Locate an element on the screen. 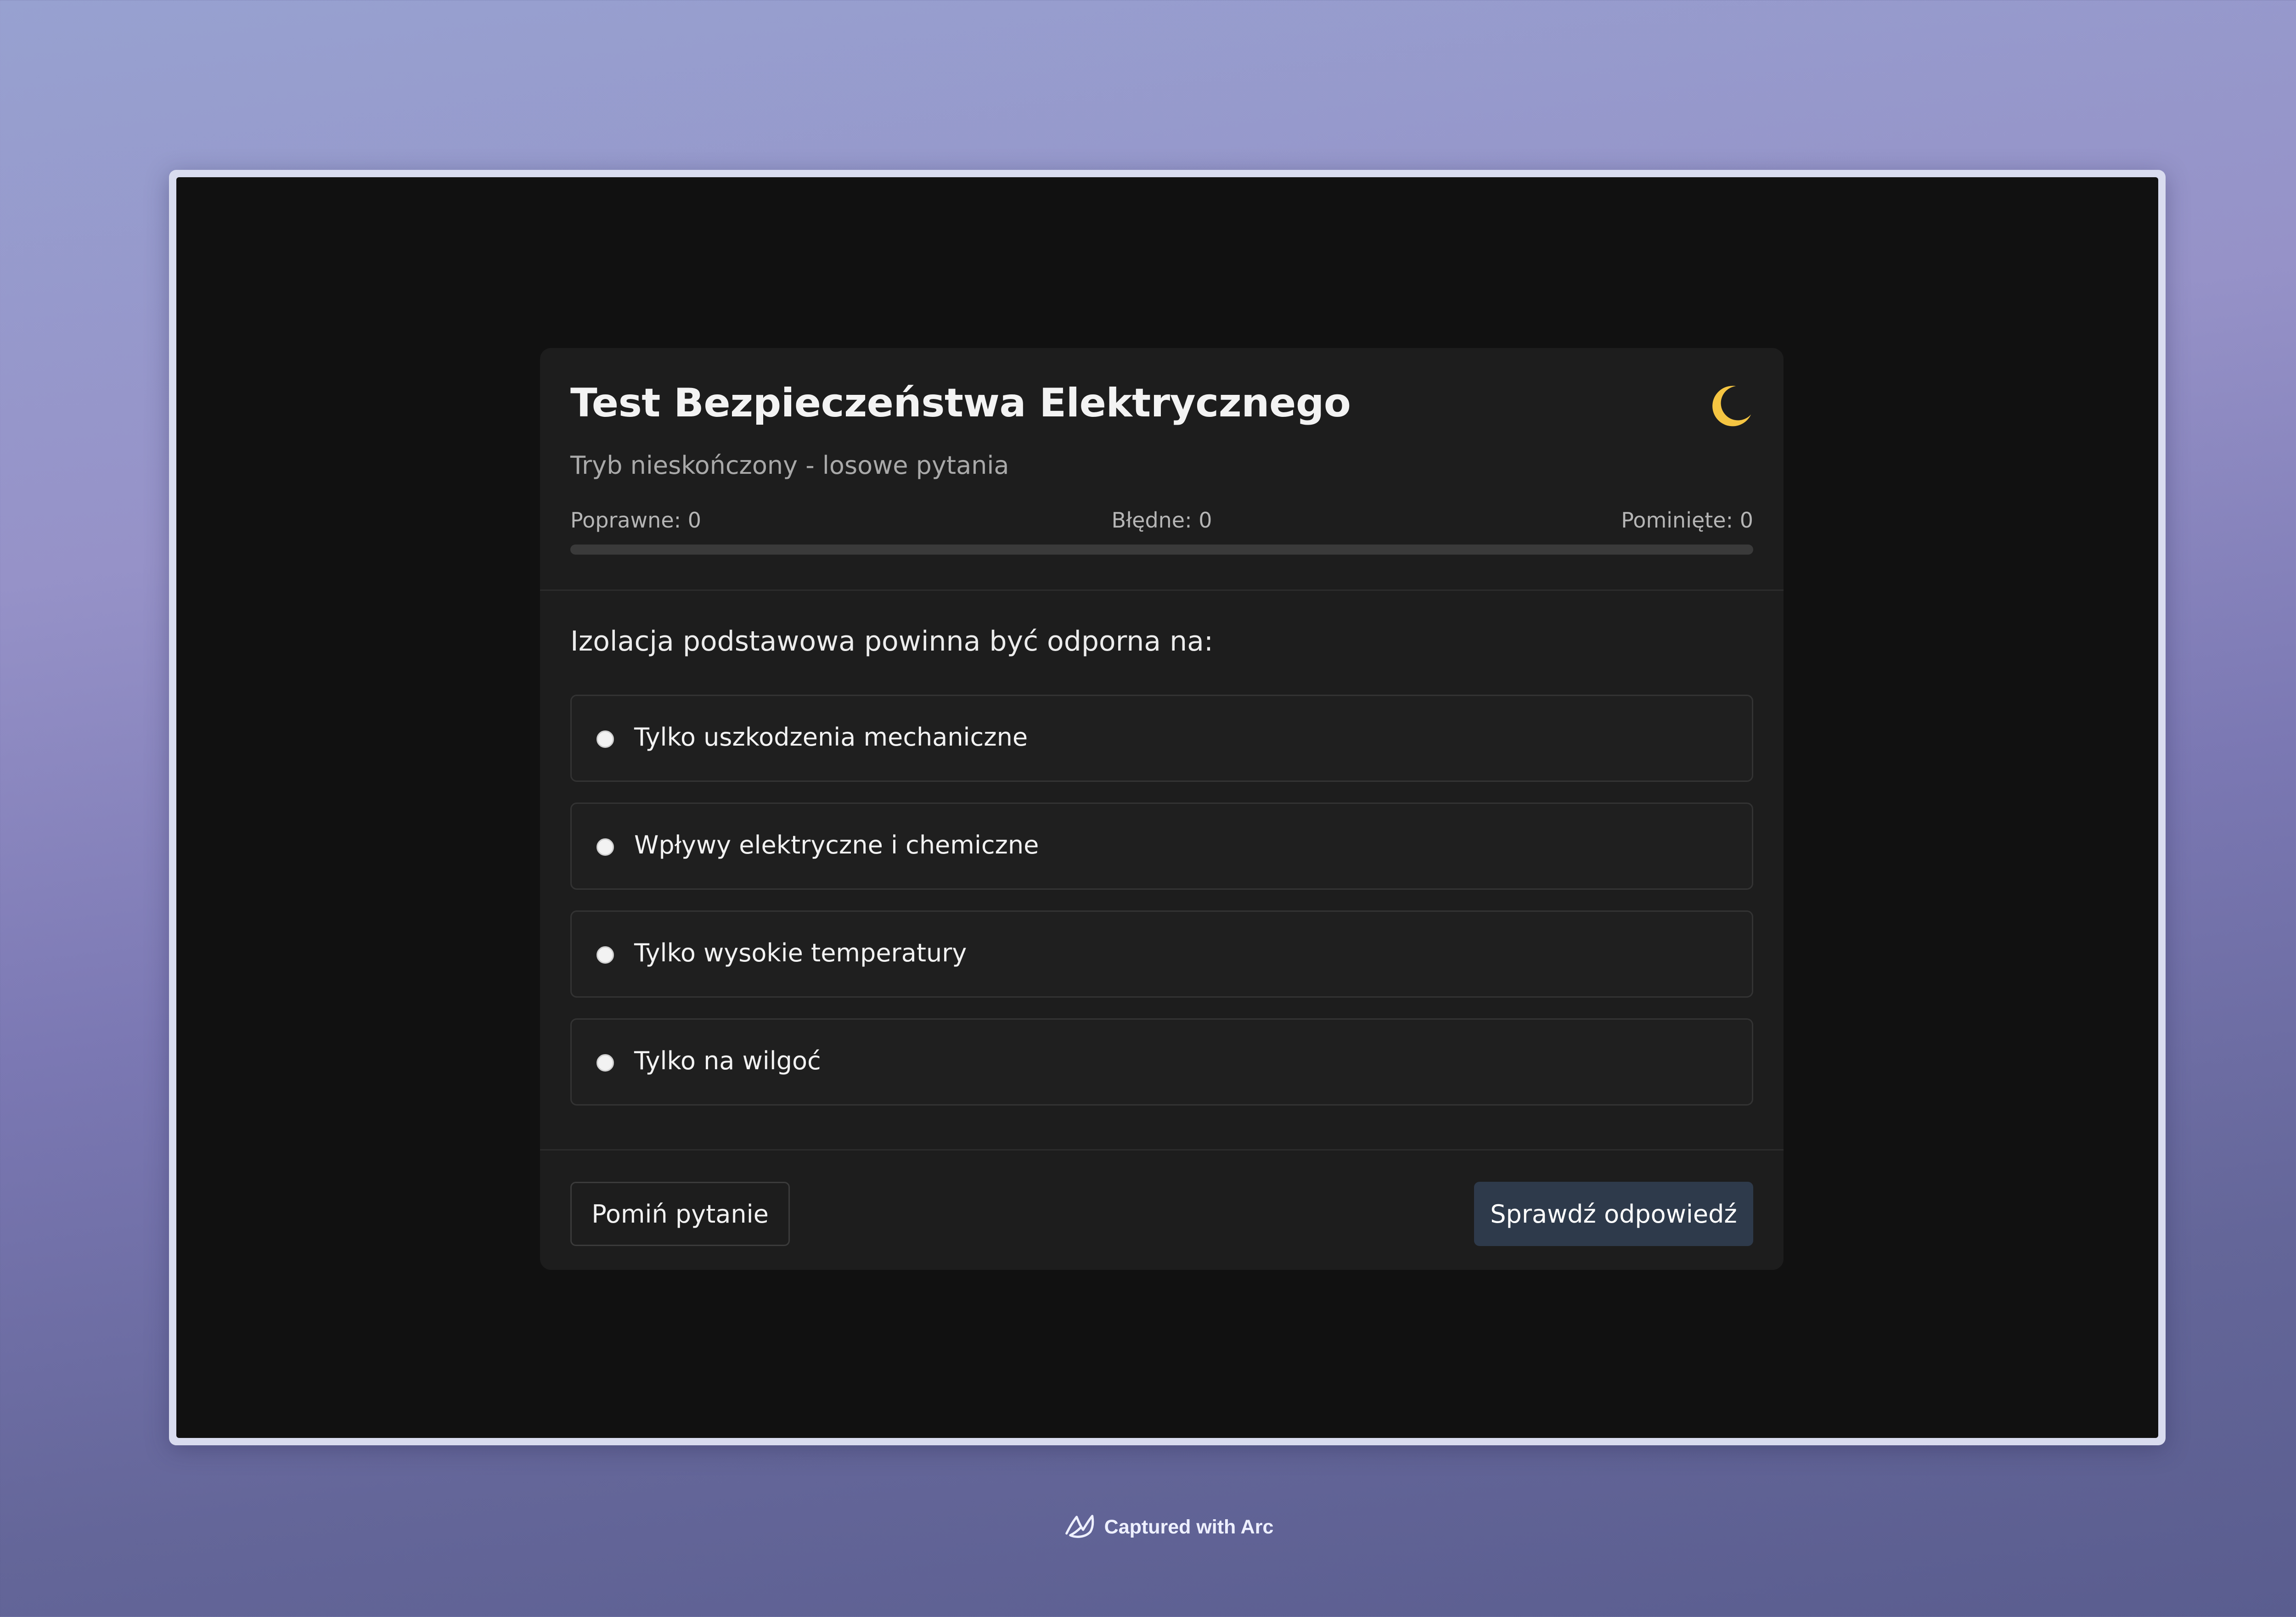 This screenshot has width=2296, height=1617. answer-option: Tylko uszkodzenia mechaniczne is located at coordinates (1161, 738).